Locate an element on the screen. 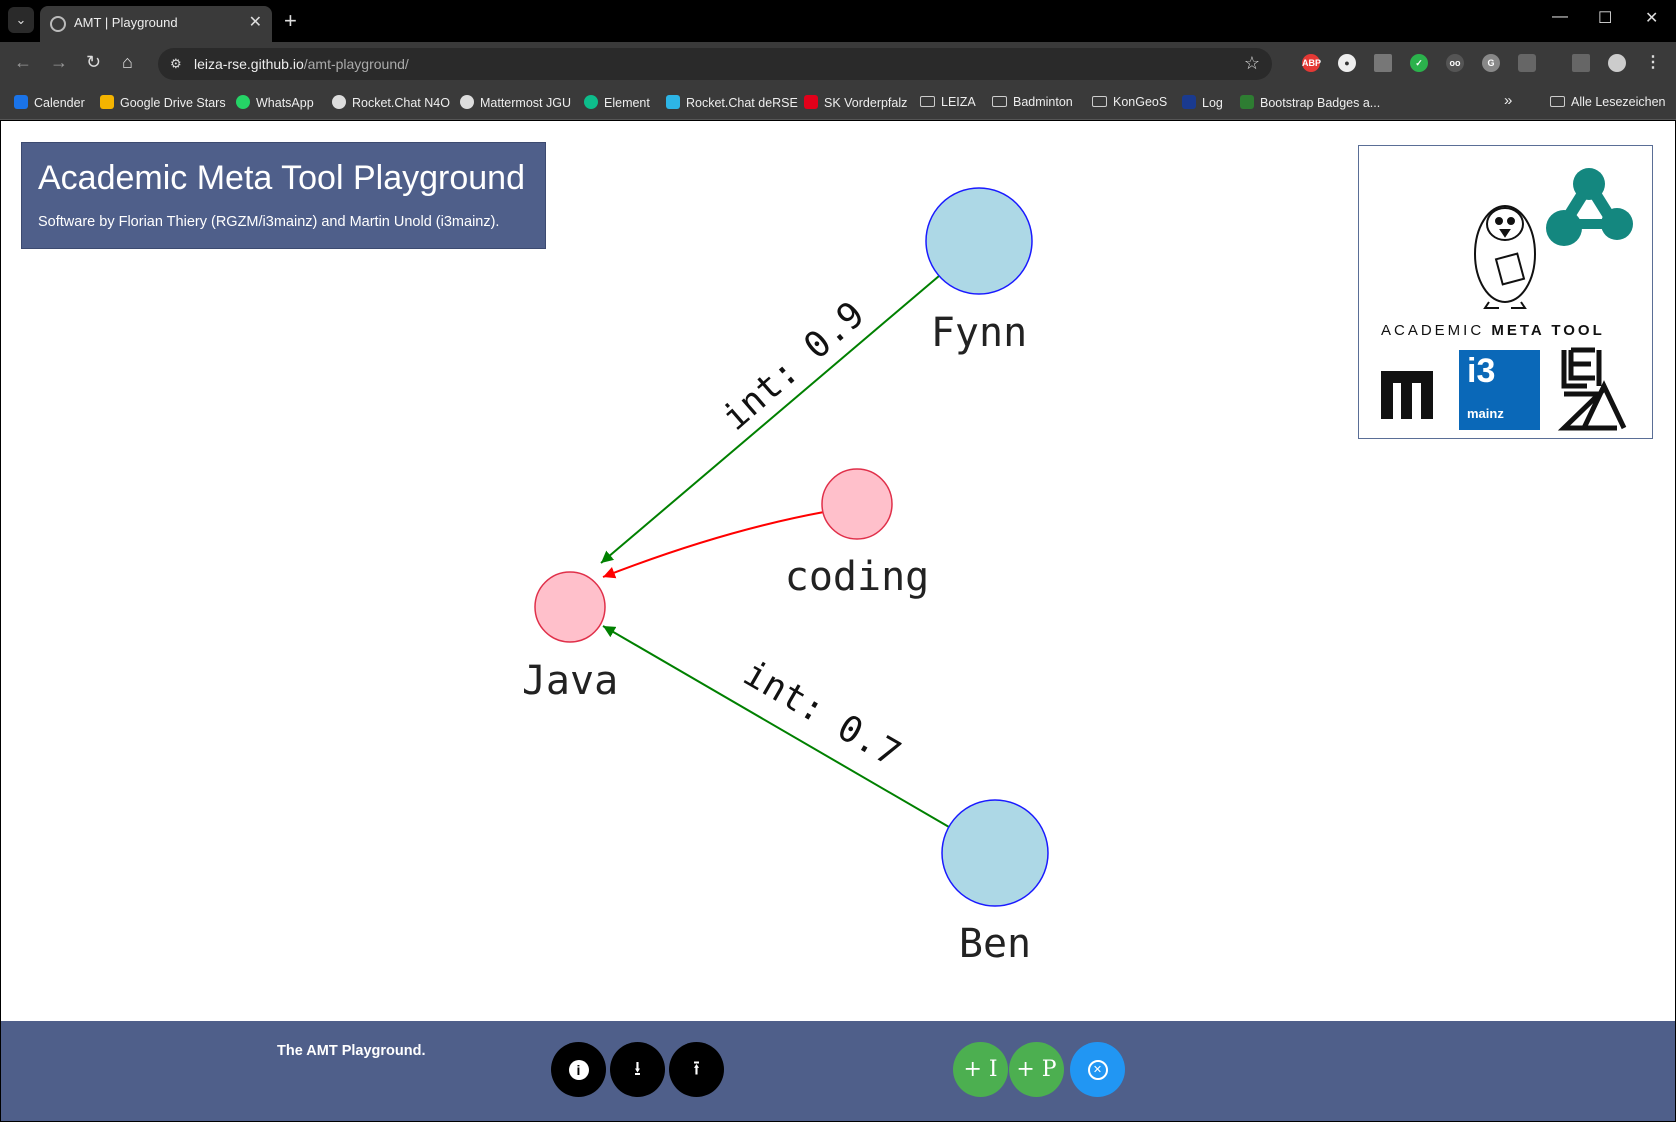  more-bookmarks-chevron-icon: » is located at coordinates (1508, 100).